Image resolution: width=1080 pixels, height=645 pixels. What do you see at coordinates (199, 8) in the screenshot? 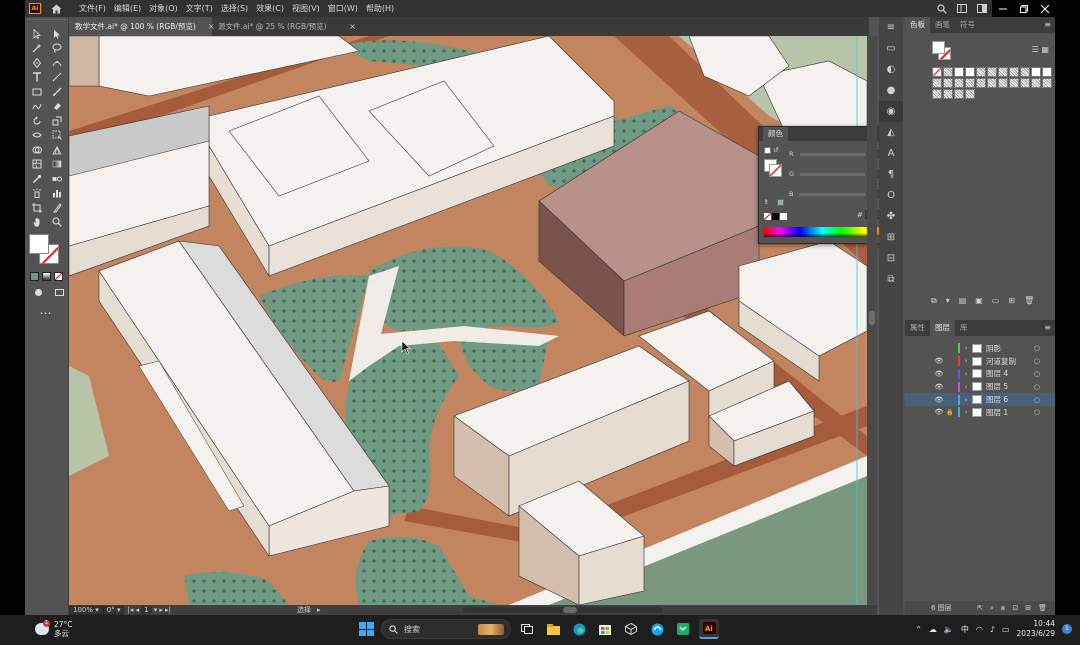
I see `menu-type: 文字(T)` at bounding box center [199, 8].